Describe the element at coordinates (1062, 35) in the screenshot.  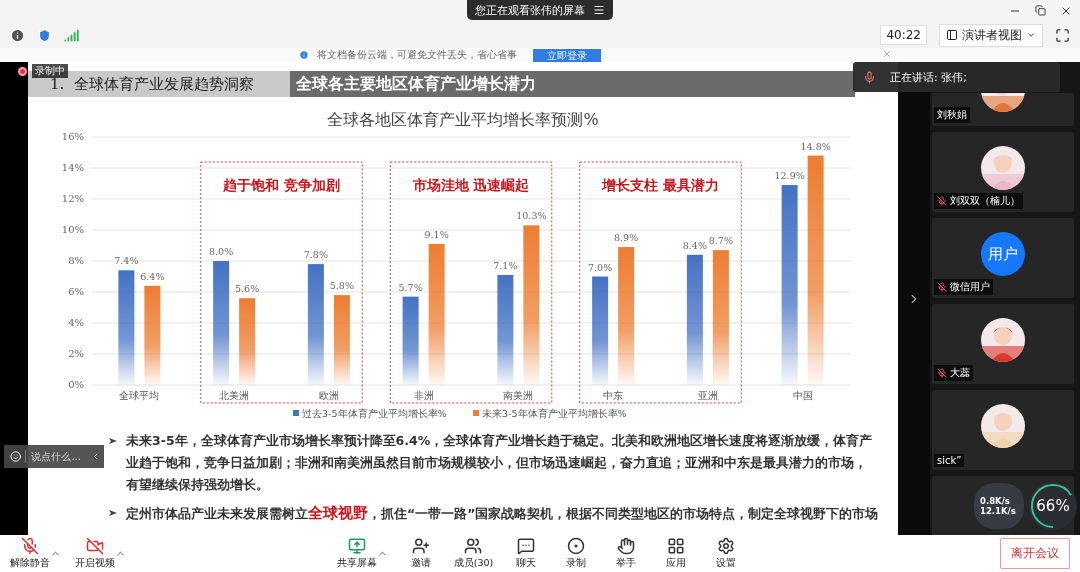
I see `fullscreen-icon` at that location.